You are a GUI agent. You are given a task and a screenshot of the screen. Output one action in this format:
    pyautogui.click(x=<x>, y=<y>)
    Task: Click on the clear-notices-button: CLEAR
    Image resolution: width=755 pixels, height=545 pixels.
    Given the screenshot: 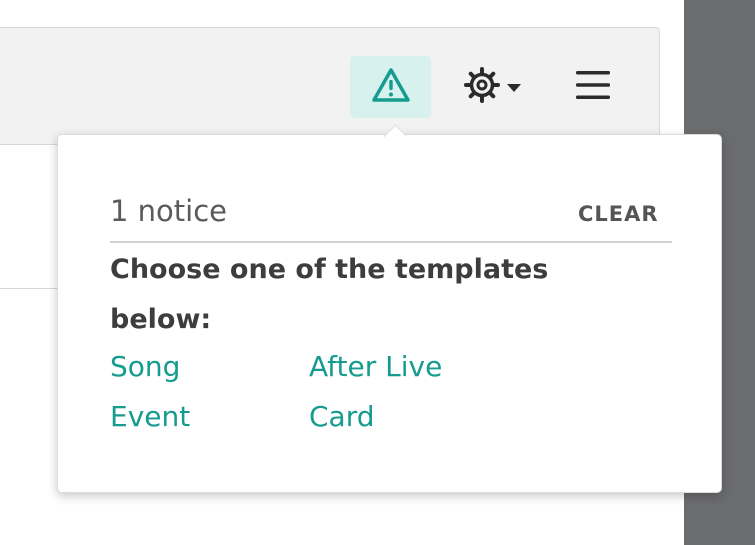 What is the action you would take?
    pyautogui.click(x=618, y=214)
    